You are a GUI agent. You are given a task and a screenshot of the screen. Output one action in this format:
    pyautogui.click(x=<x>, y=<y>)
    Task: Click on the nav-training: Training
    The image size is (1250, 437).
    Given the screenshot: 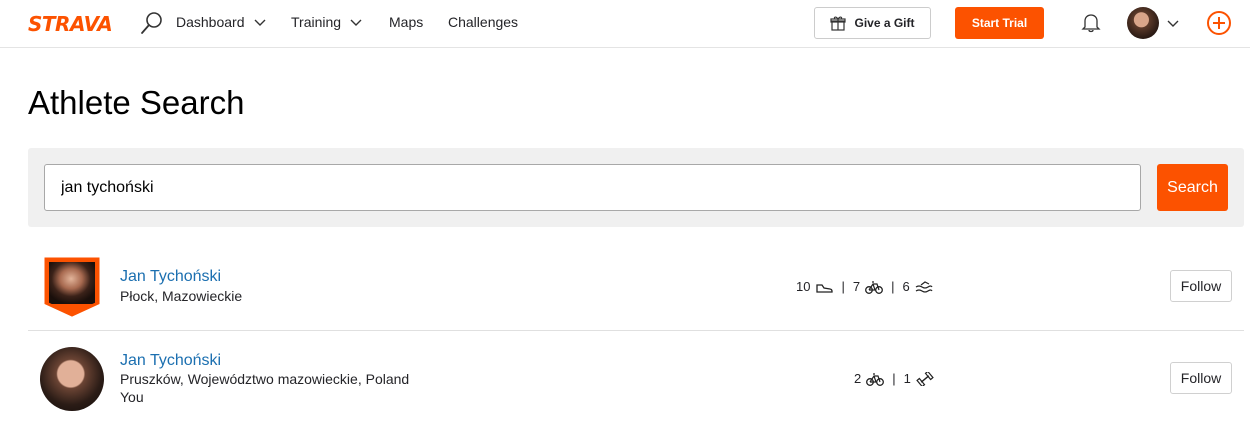 What is the action you would take?
    pyautogui.click(x=327, y=22)
    